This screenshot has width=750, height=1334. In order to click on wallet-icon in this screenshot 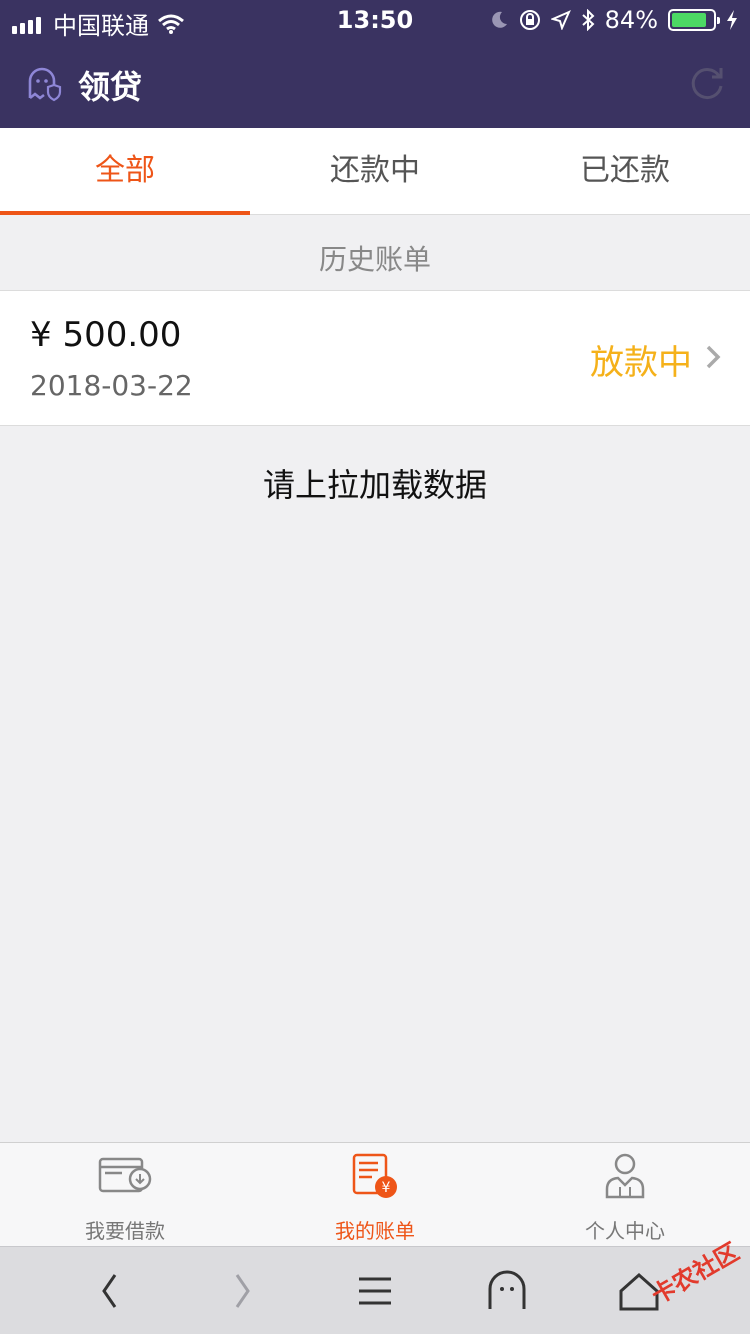, I will do `click(125, 1175)`.